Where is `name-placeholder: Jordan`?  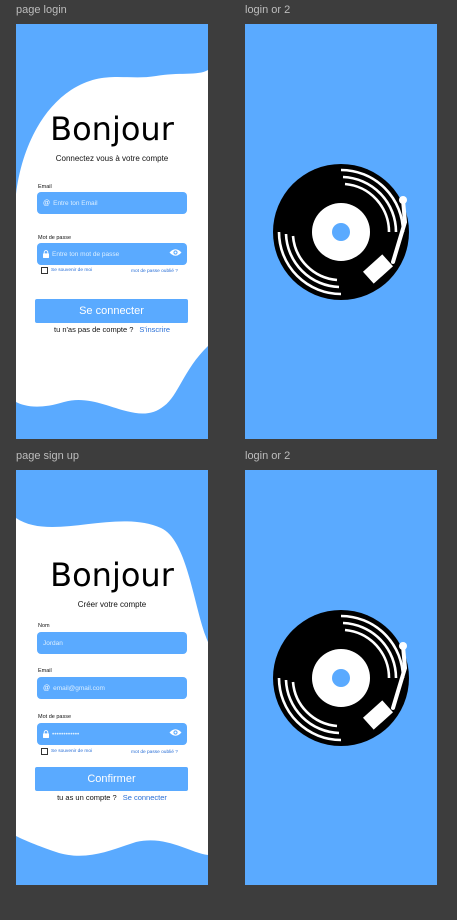 name-placeholder: Jordan is located at coordinates (53, 643).